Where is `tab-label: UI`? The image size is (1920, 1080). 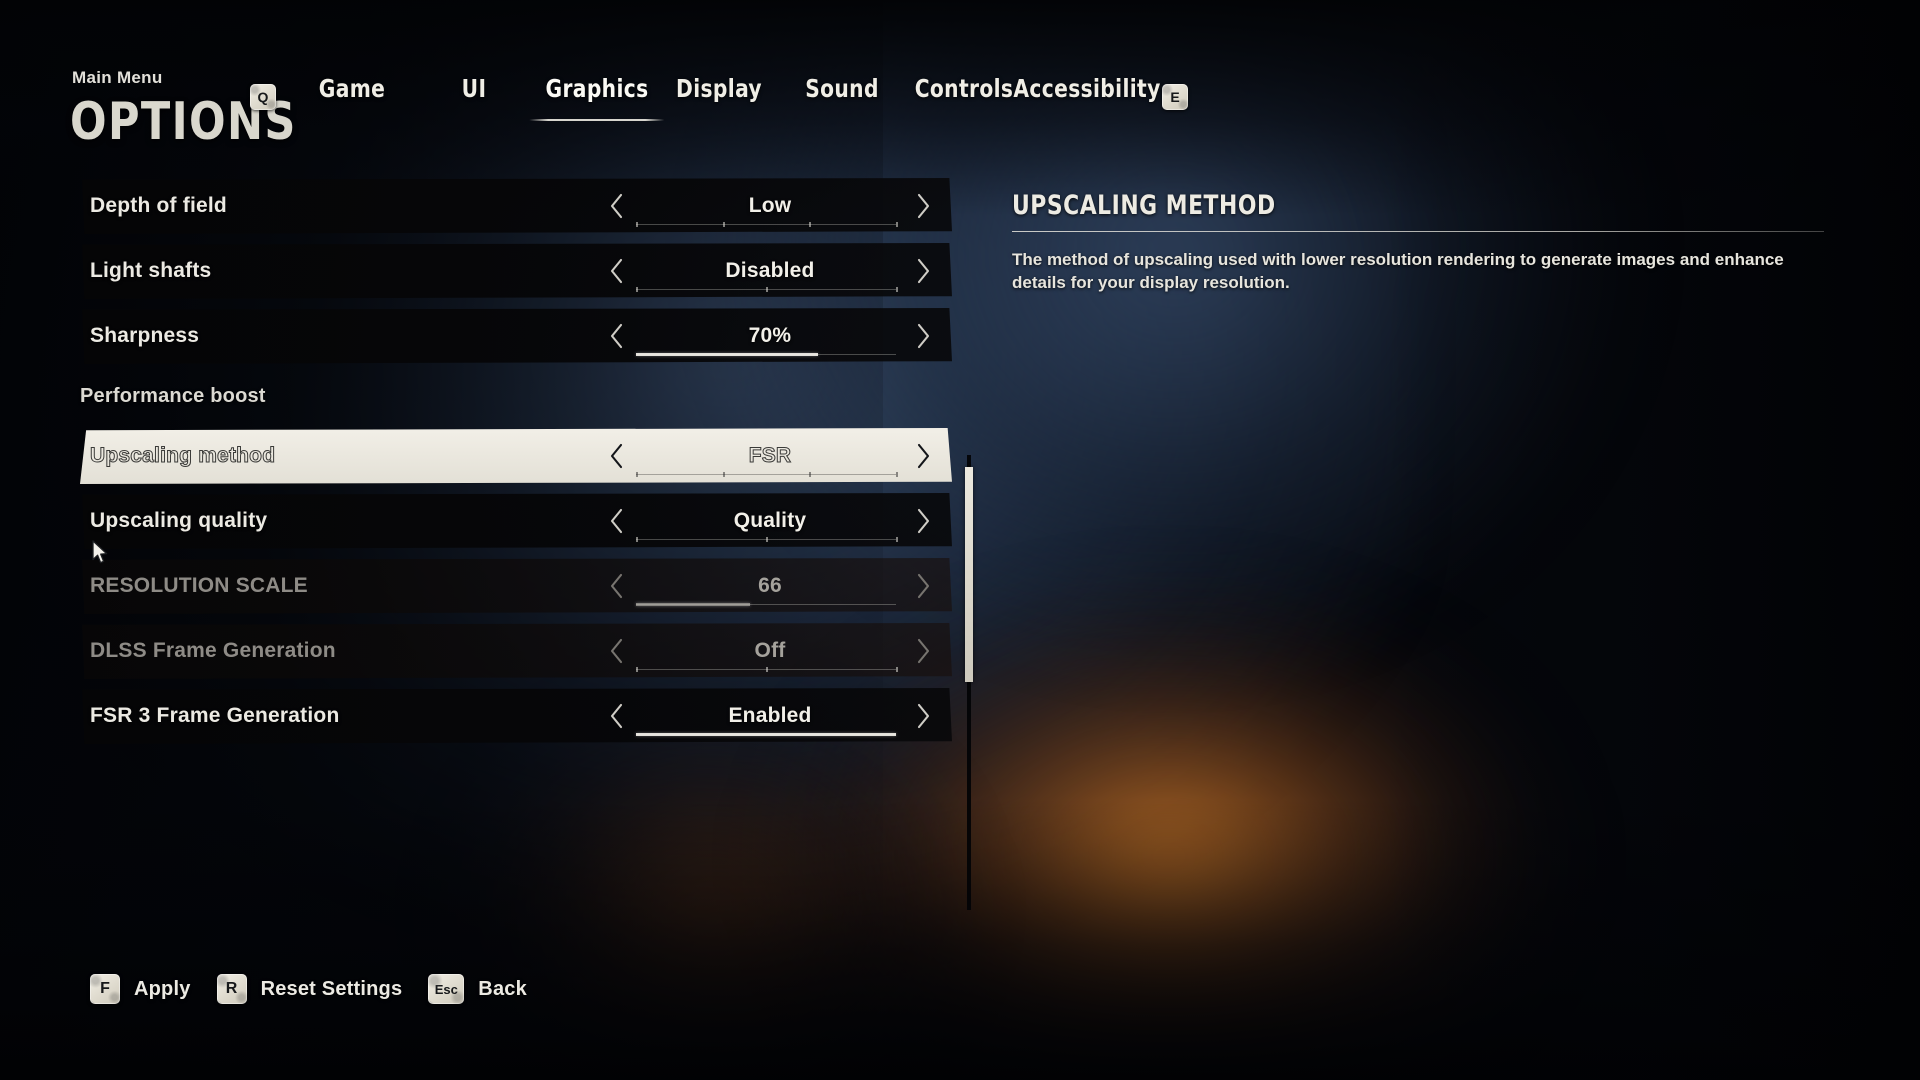
tab-label: UI is located at coordinates (474, 88).